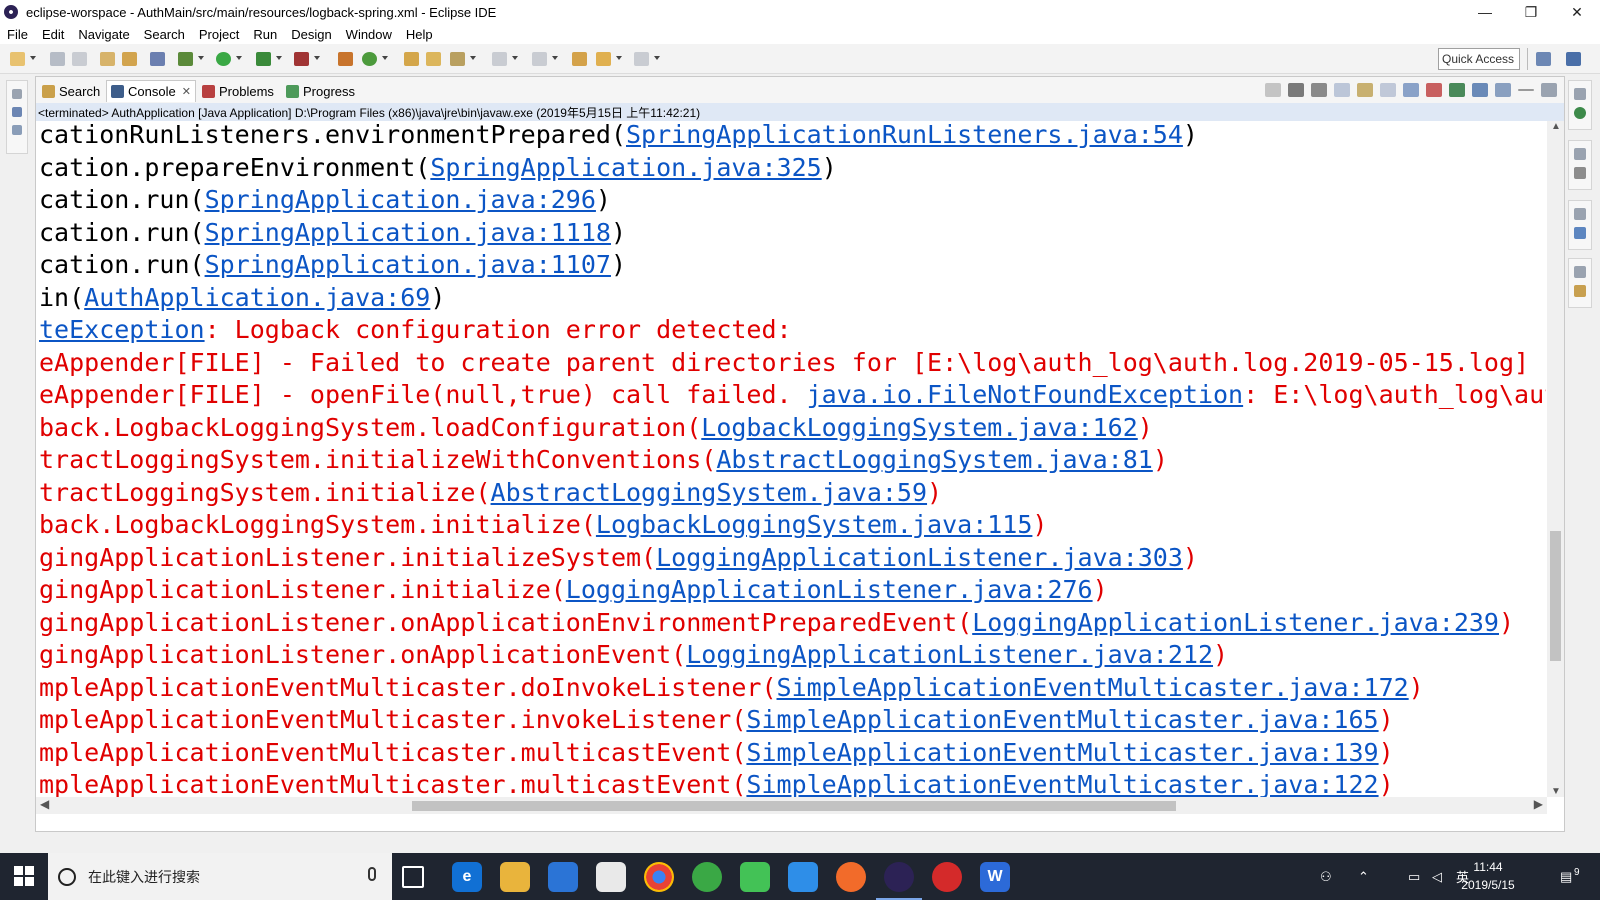 This screenshot has height=900, width=1600. What do you see at coordinates (515, 58) in the screenshot?
I see `next-annotation-dropdown-icon` at bounding box center [515, 58].